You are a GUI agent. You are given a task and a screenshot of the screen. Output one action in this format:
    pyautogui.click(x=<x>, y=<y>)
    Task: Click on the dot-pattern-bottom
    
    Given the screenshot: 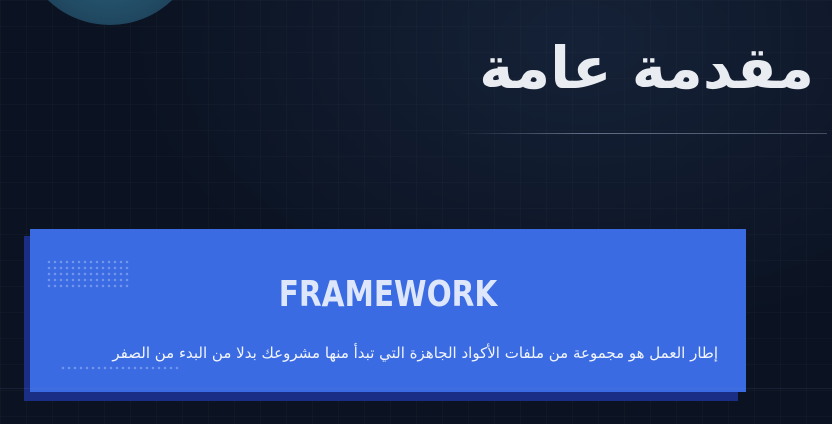 What is the action you would take?
    pyautogui.click(x=120, y=368)
    